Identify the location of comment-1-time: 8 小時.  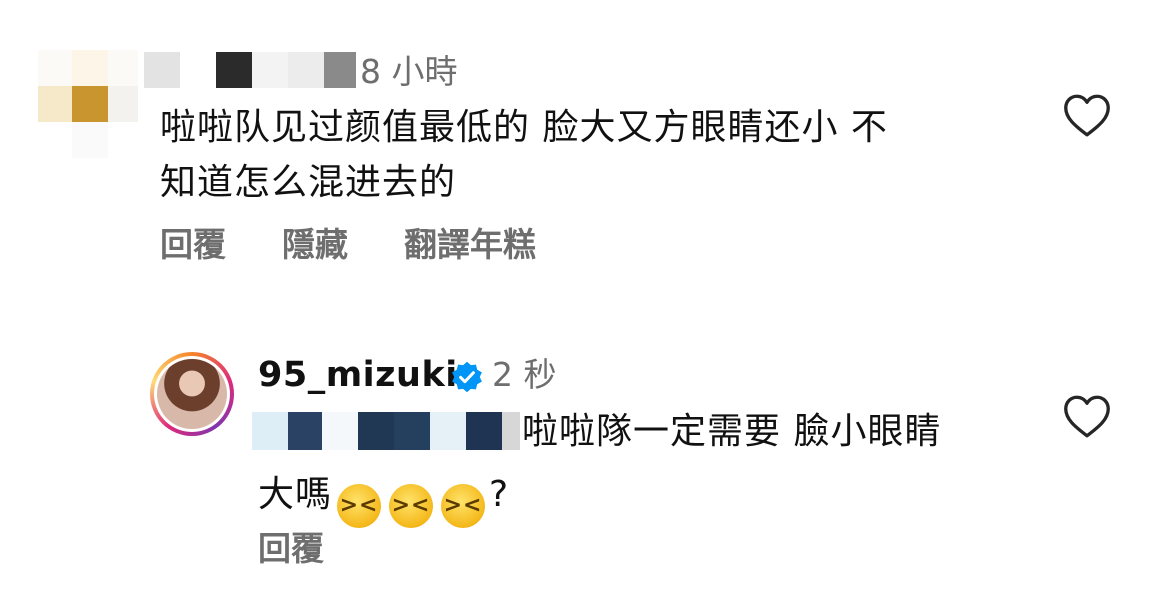
(409, 71).